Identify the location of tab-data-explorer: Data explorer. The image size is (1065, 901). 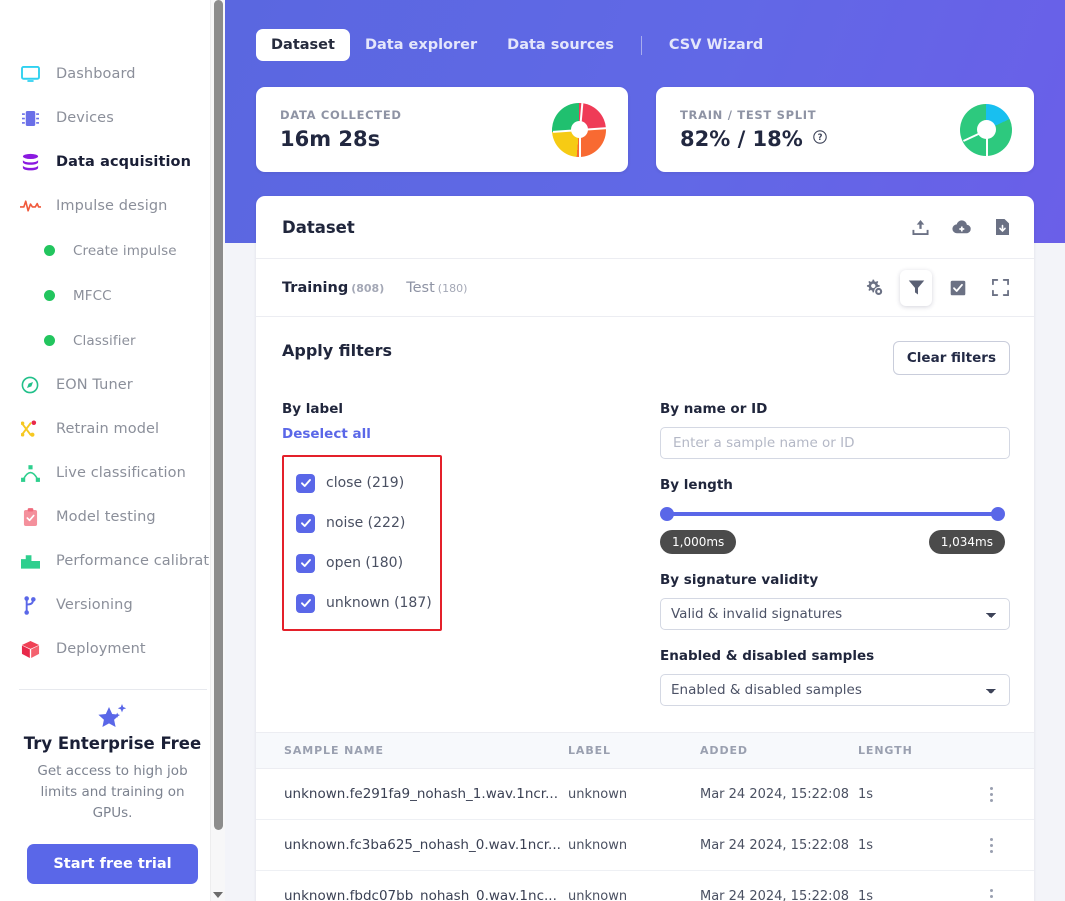
(421, 45).